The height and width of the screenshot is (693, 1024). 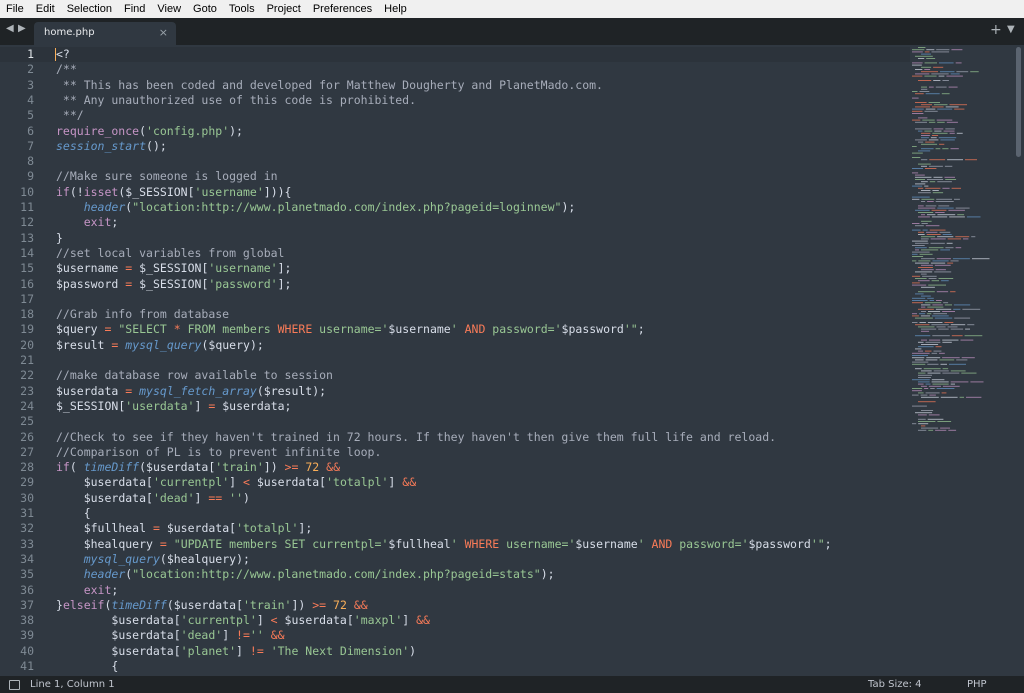 What do you see at coordinates (22, 28) in the screenshot?
I see `tab-scroll-right-icon: ▶` at bounding box center [22, 28].